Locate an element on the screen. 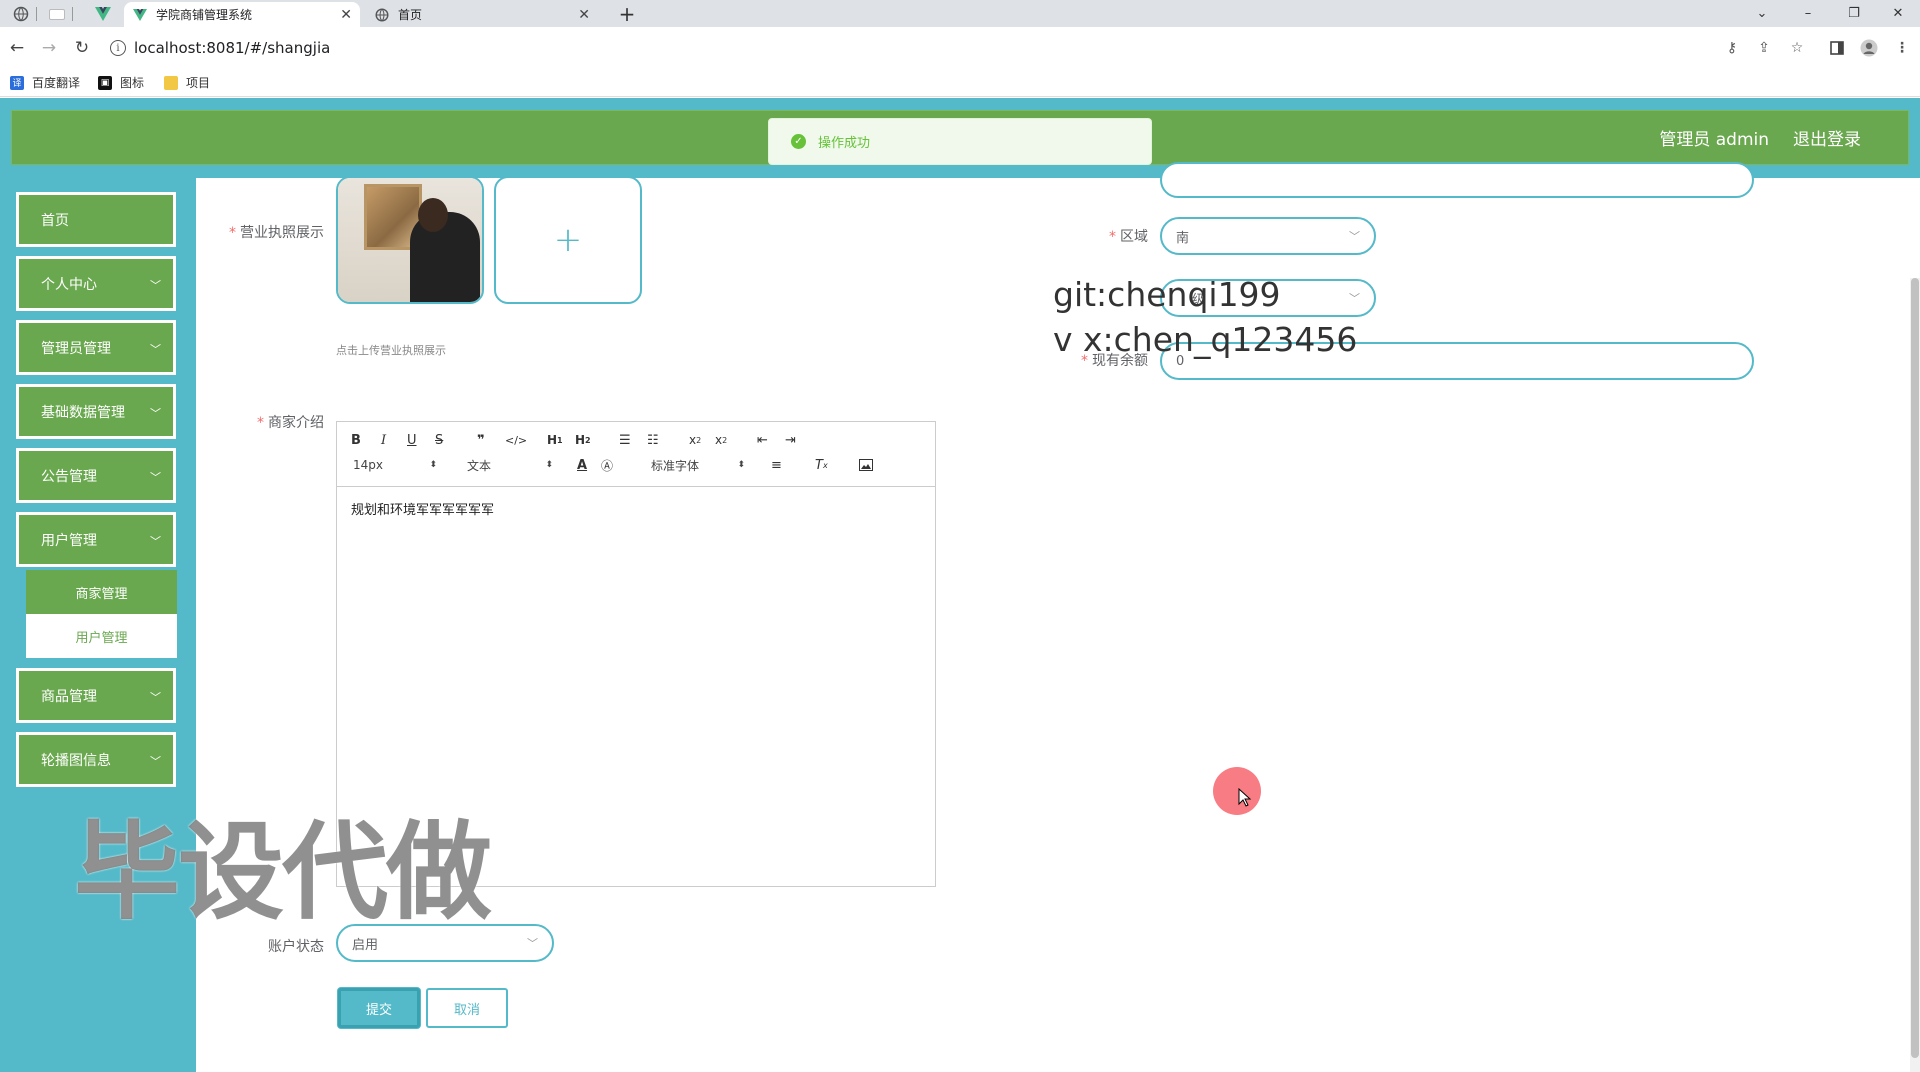 This screenshot has height=1072, width=1920. sidebar-item-personal-center: 个人中心 ﹀ is located at coordinates (96, 283).